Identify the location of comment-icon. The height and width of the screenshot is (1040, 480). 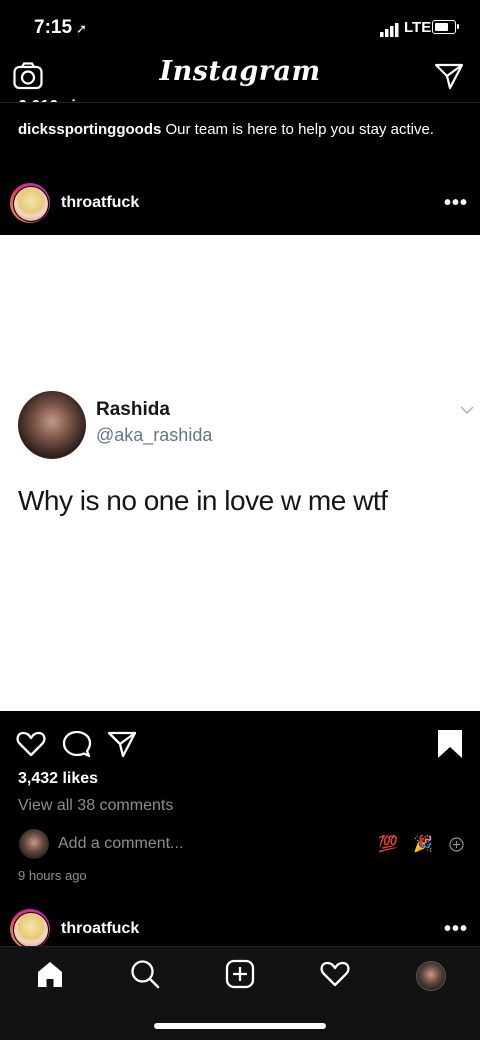
(77, 744).